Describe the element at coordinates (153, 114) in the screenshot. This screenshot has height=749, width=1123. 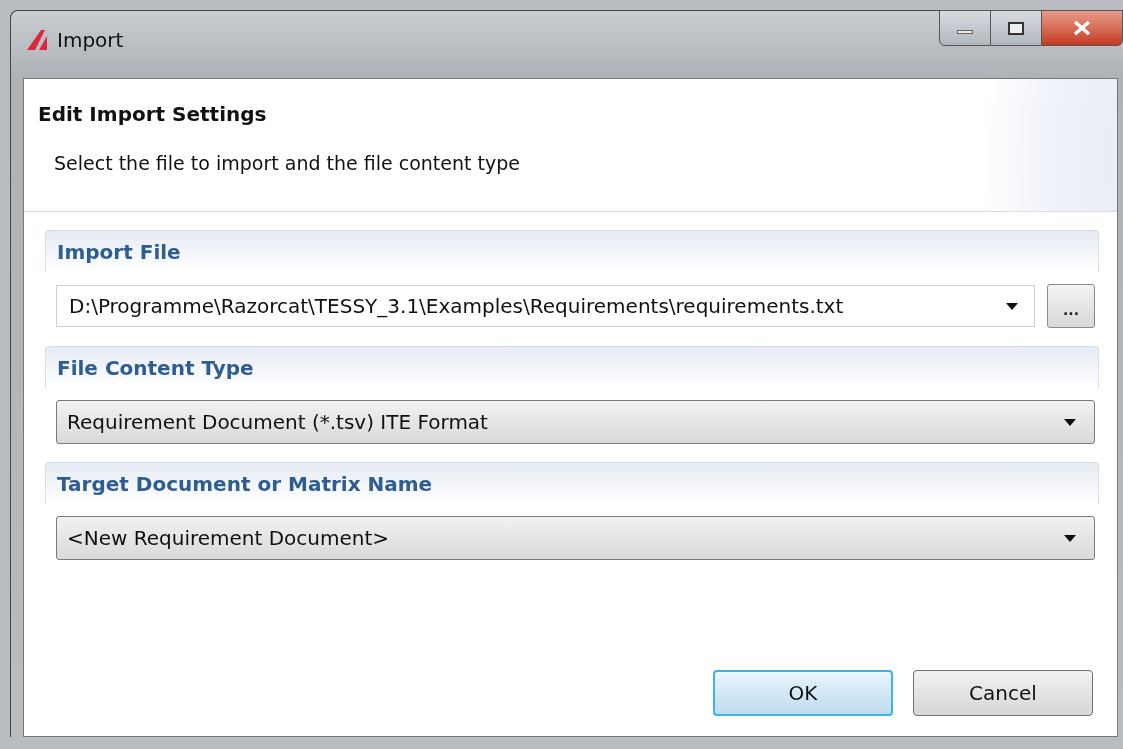
I see `header-title: Edit Import Settings` at that location.